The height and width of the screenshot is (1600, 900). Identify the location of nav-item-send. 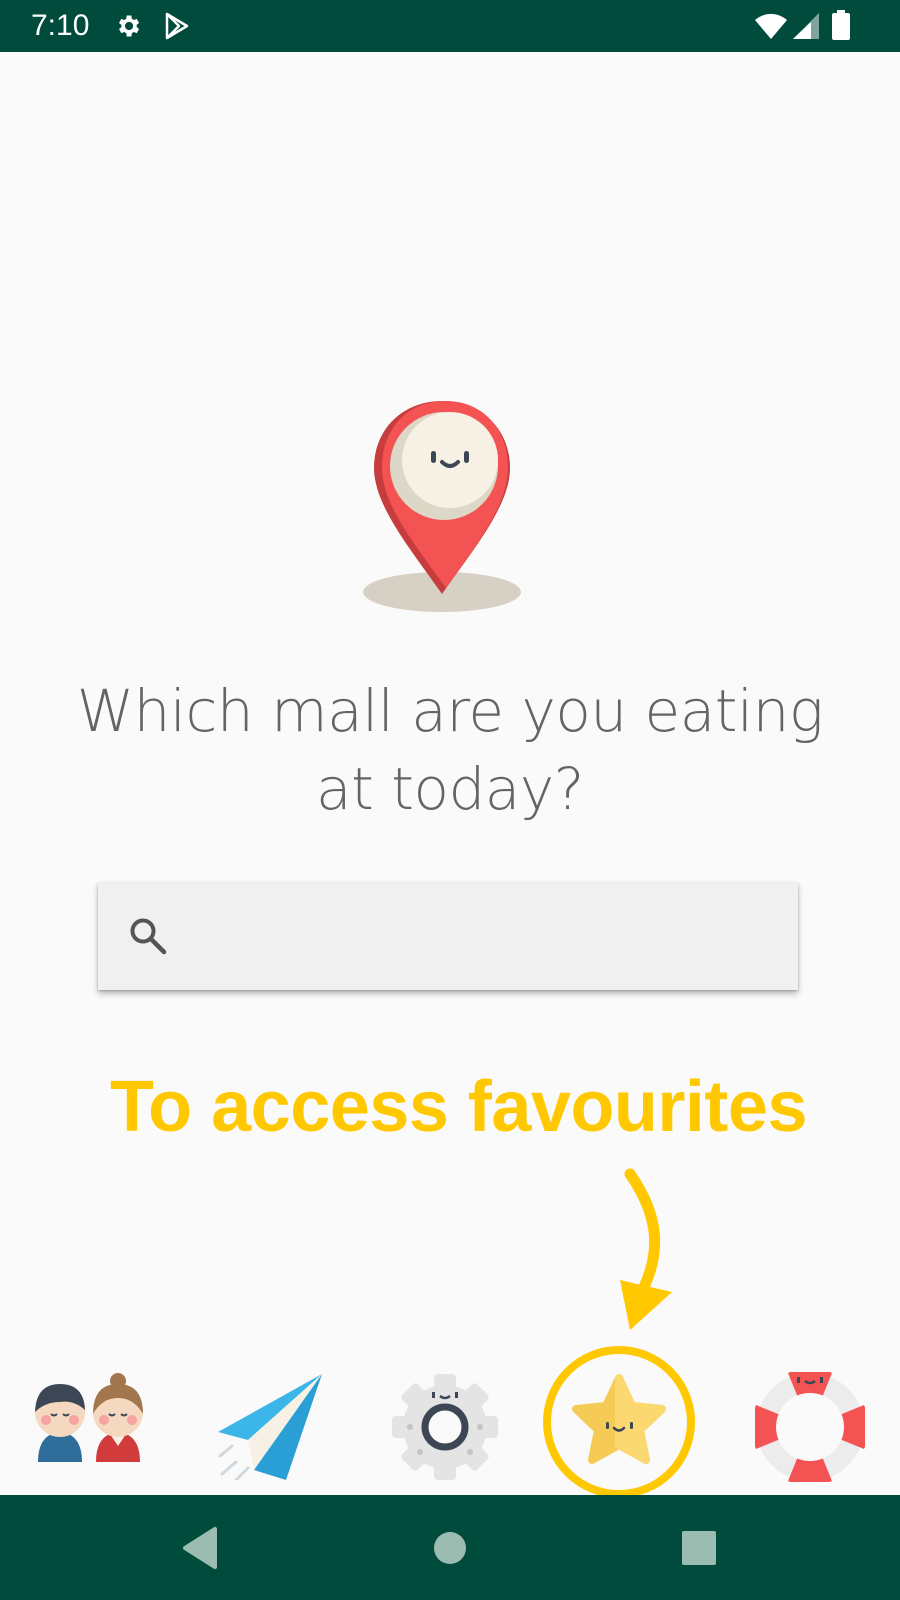
(285, 1417).